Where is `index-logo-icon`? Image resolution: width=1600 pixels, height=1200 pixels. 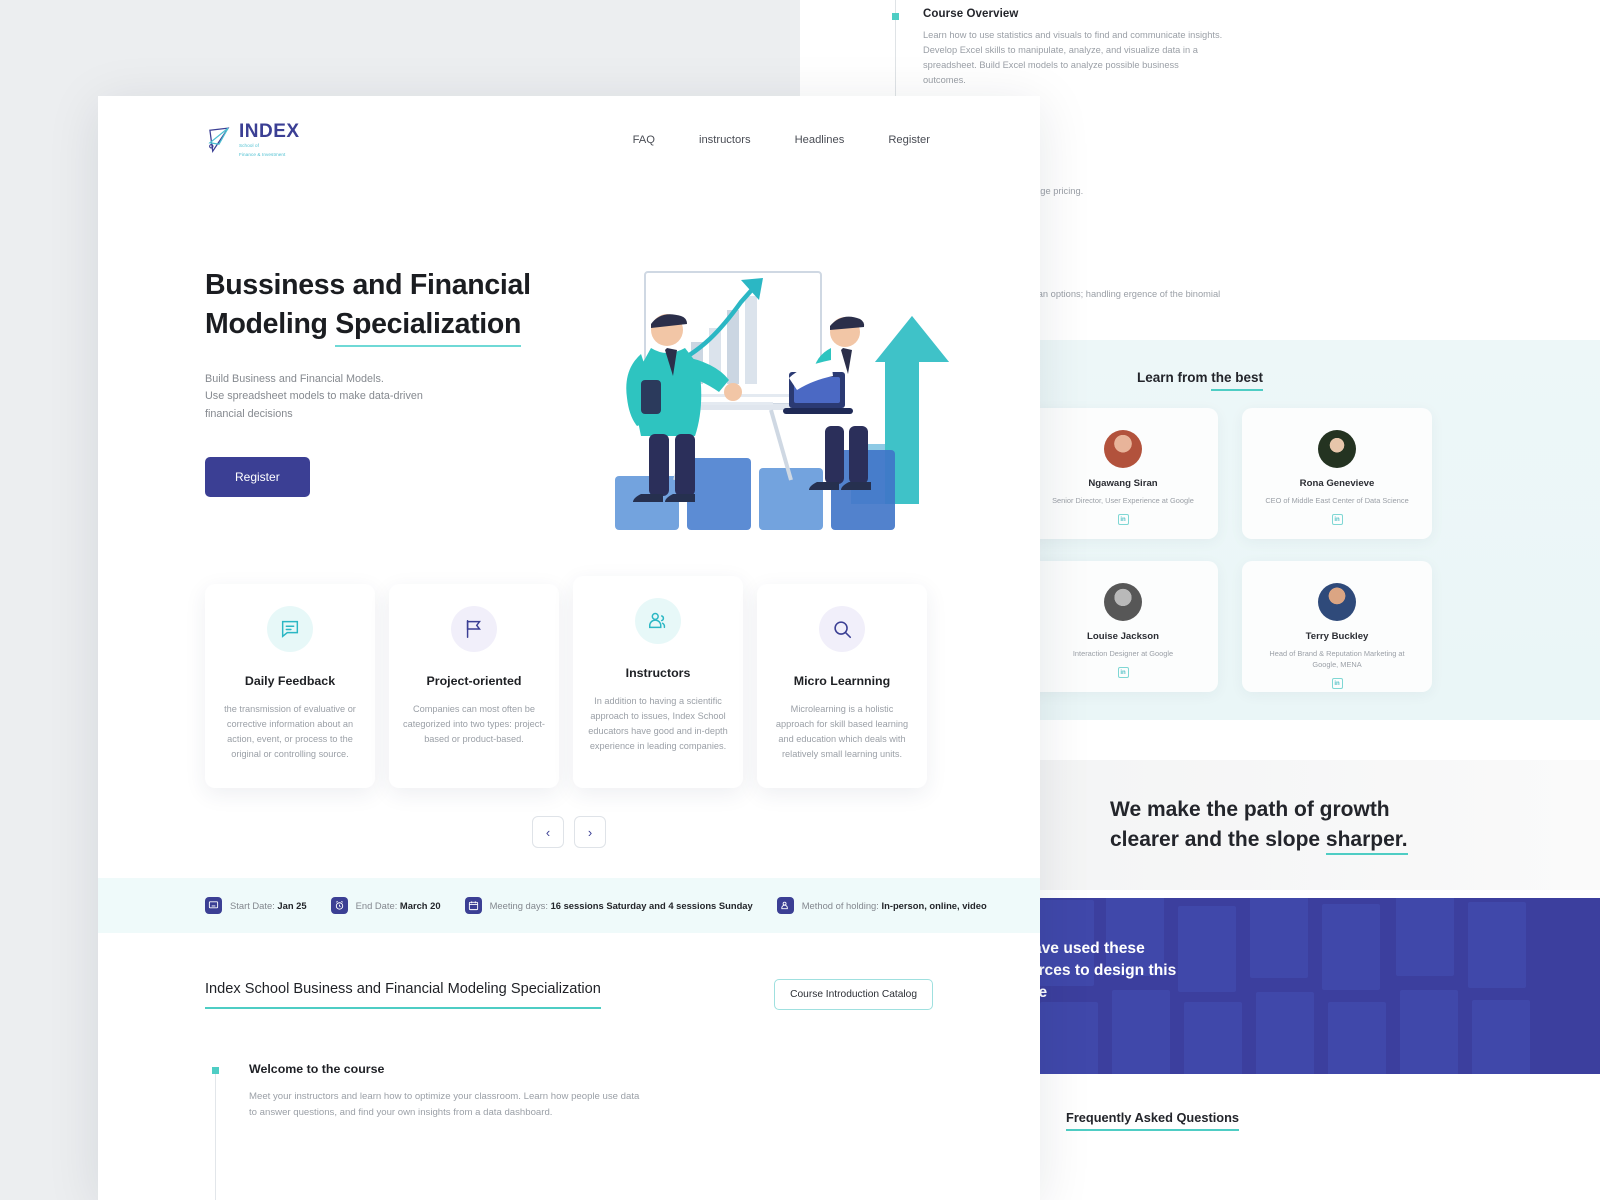 index-logo-icon is located at coordinates (219, 140).